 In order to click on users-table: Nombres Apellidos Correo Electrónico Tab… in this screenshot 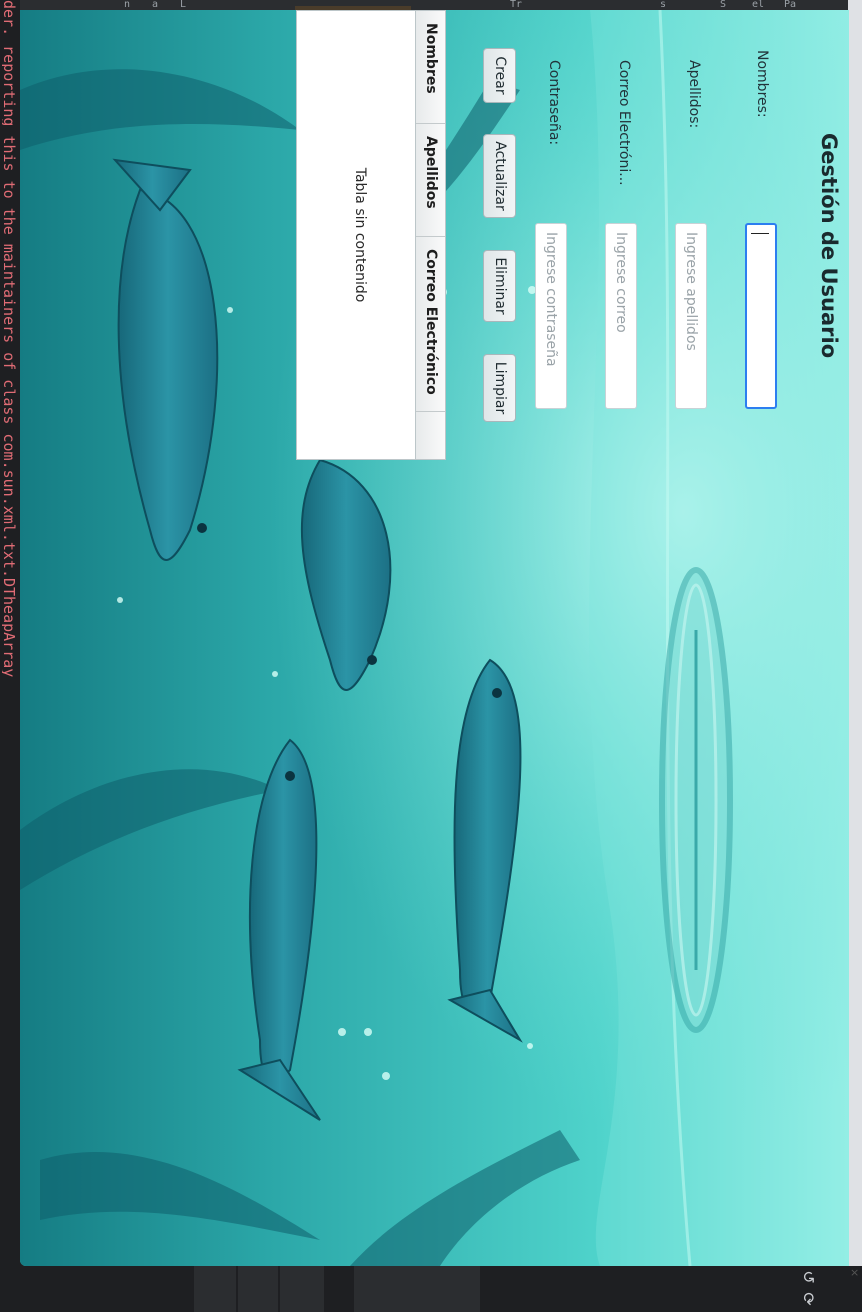, I will do `click(371, 235)`.